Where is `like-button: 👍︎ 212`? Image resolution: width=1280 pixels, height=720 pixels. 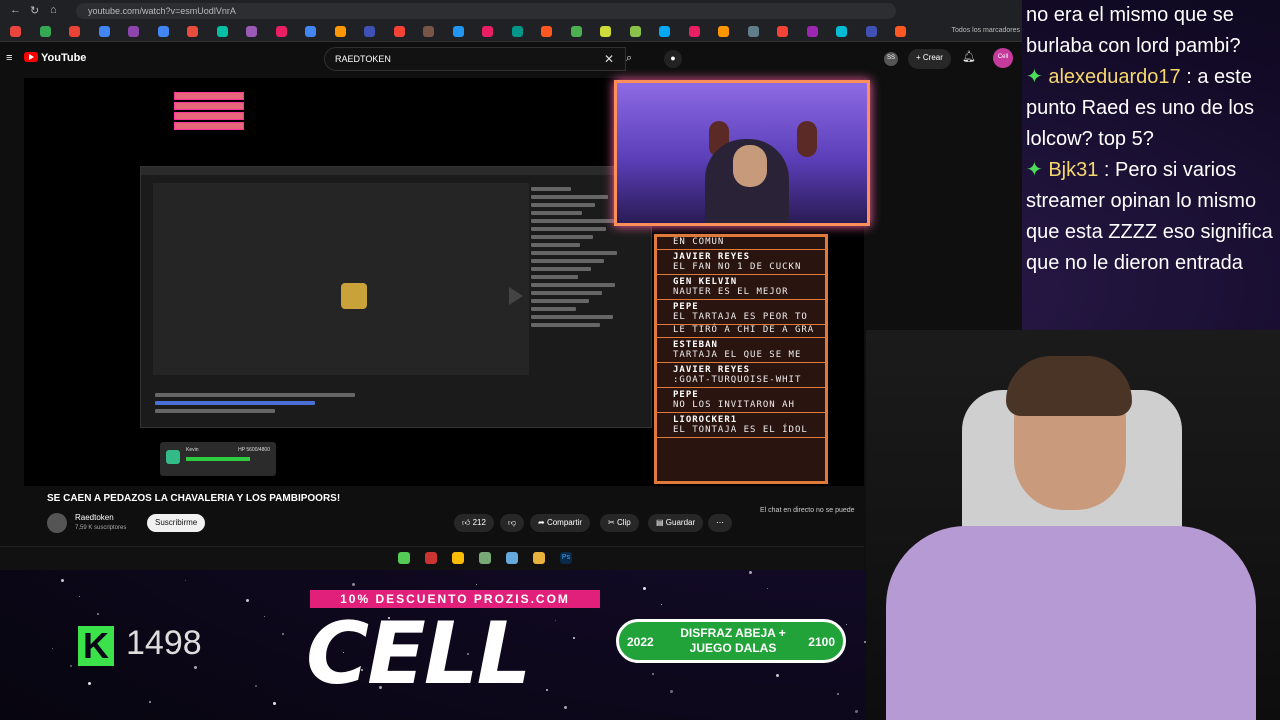 like-button: 👍︎ 212 is located at coordinates (474, 523).